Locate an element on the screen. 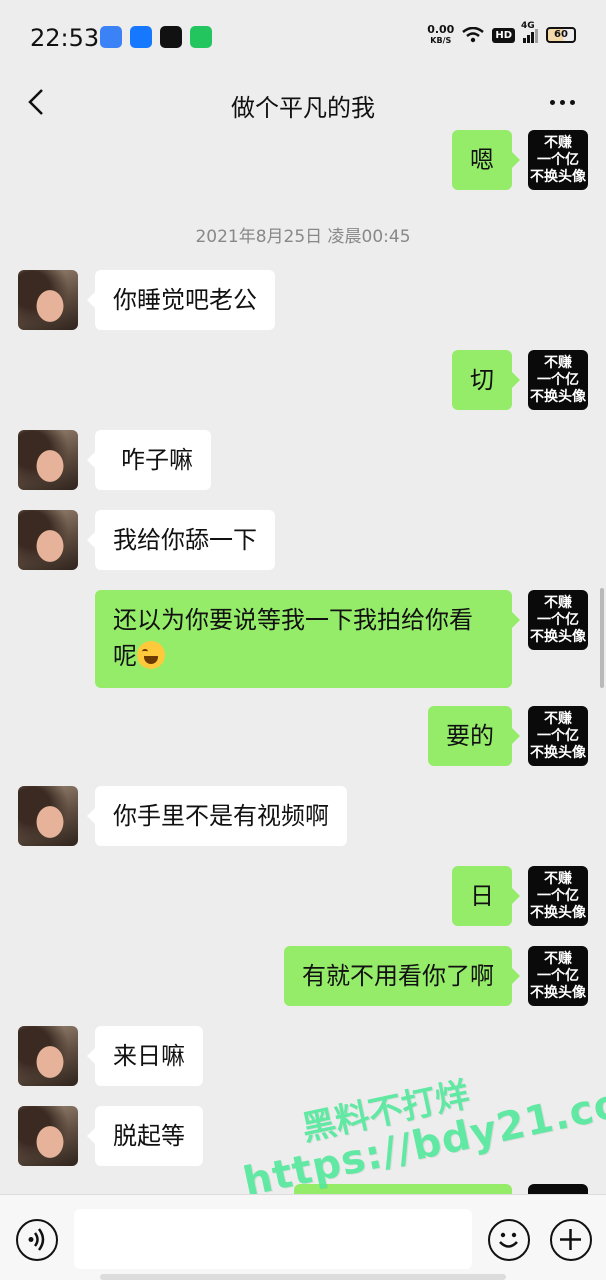  message-app-icon is located at coordinates (111, 37).